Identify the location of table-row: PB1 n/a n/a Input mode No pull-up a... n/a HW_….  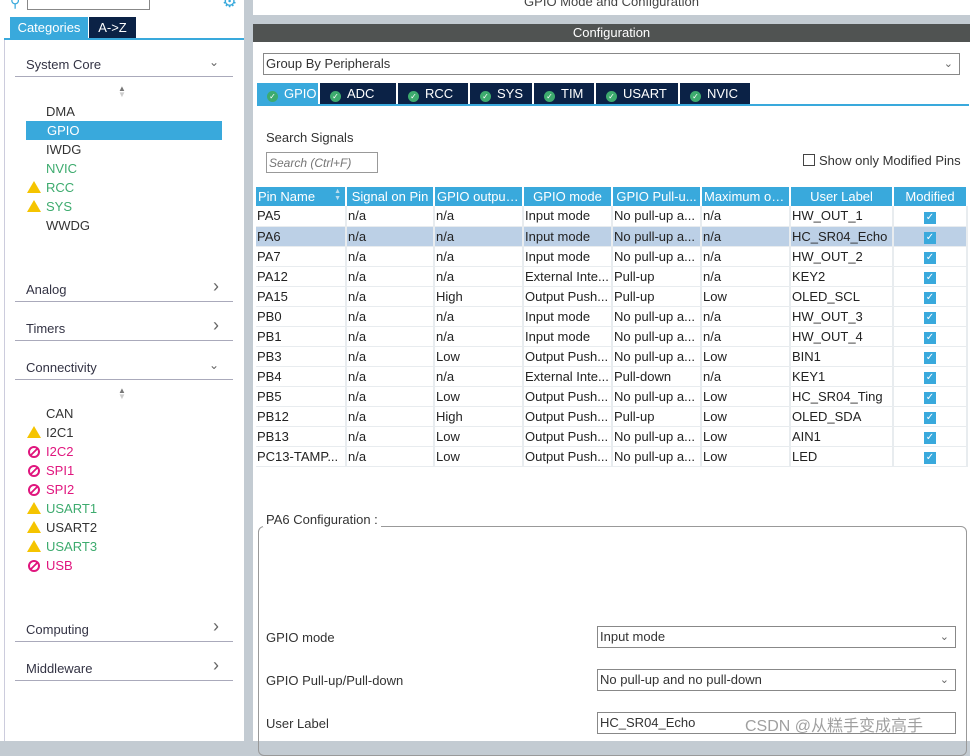
(612, 336).